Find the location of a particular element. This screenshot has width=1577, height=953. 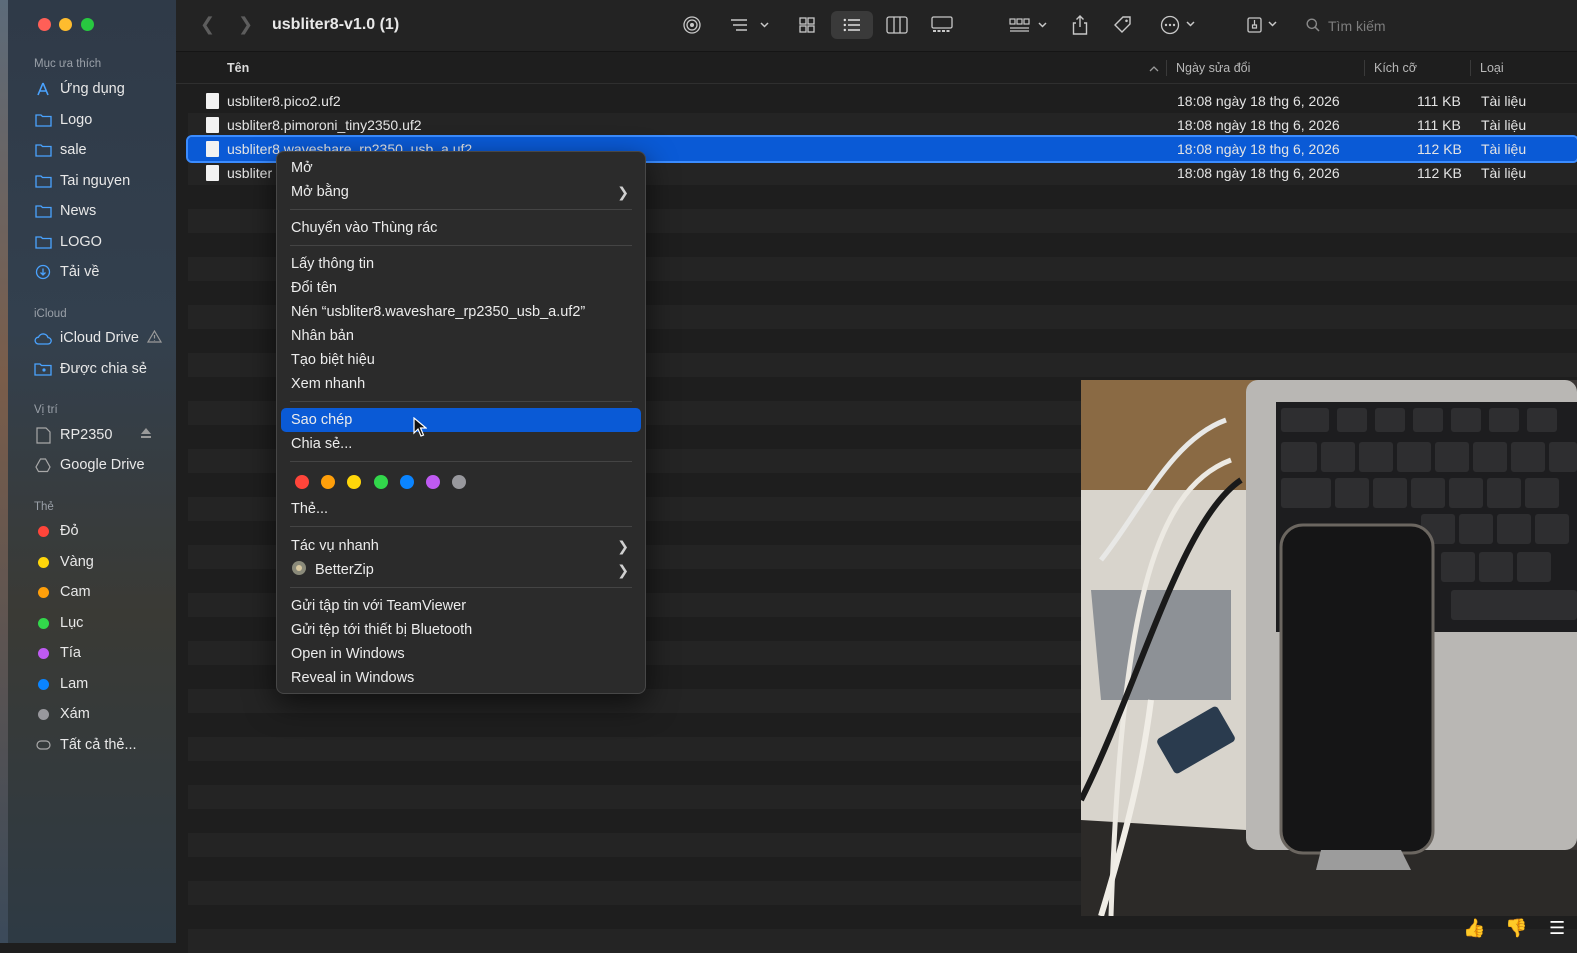

sidebar-item-label: Google Drive is located at coordinates (102, 465).